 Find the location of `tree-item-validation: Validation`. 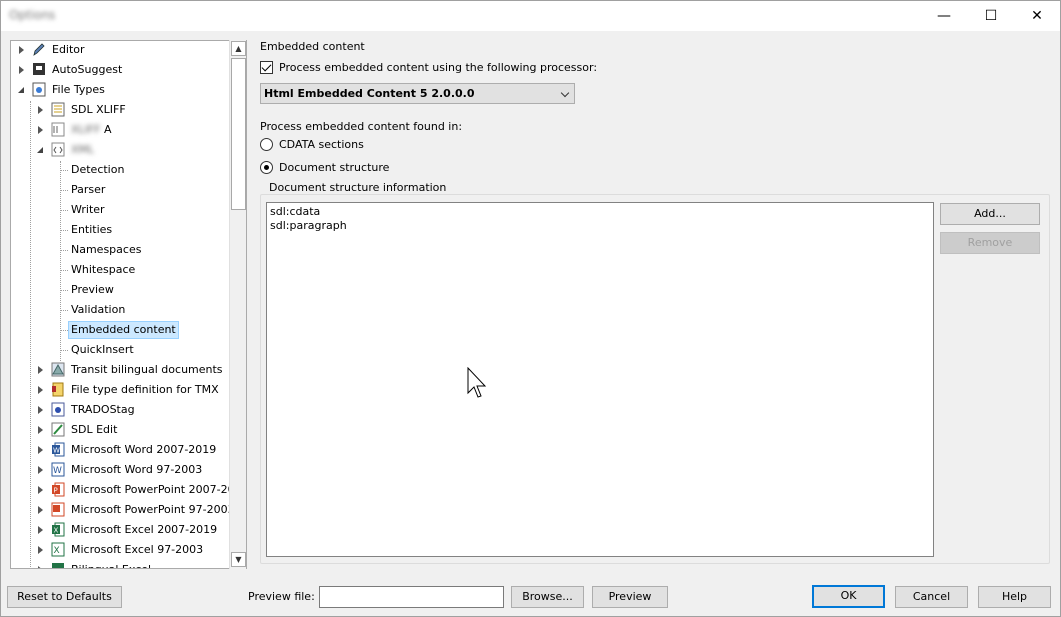

tree-item-validation: Validation is located at coordinates (111, 310).